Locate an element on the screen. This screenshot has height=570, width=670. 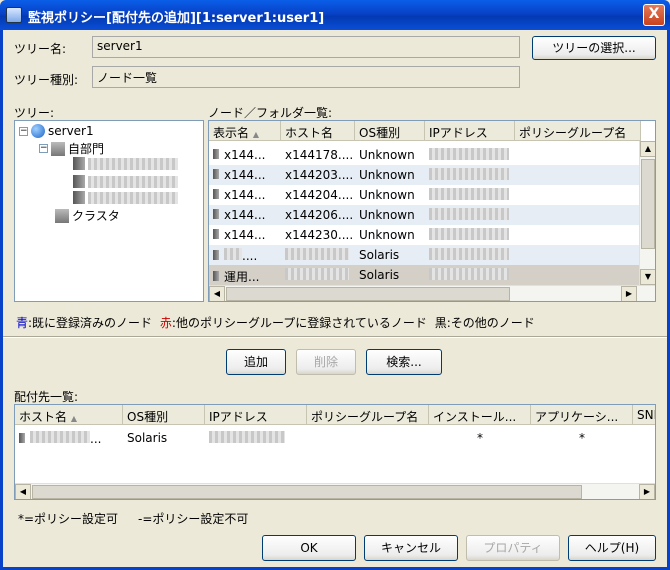
cell-policy-group is located at coordinates (368, 438).